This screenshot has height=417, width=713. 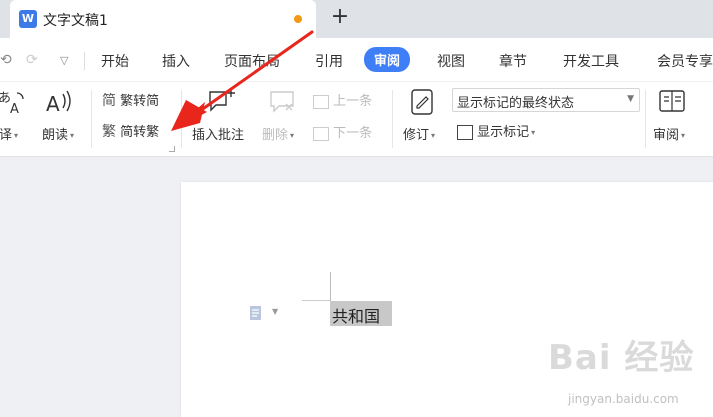 What do you see at coordinates (6, 60) in the screenshot?
I see `undo-icon: ⟲` at bounding box center [6, 60].